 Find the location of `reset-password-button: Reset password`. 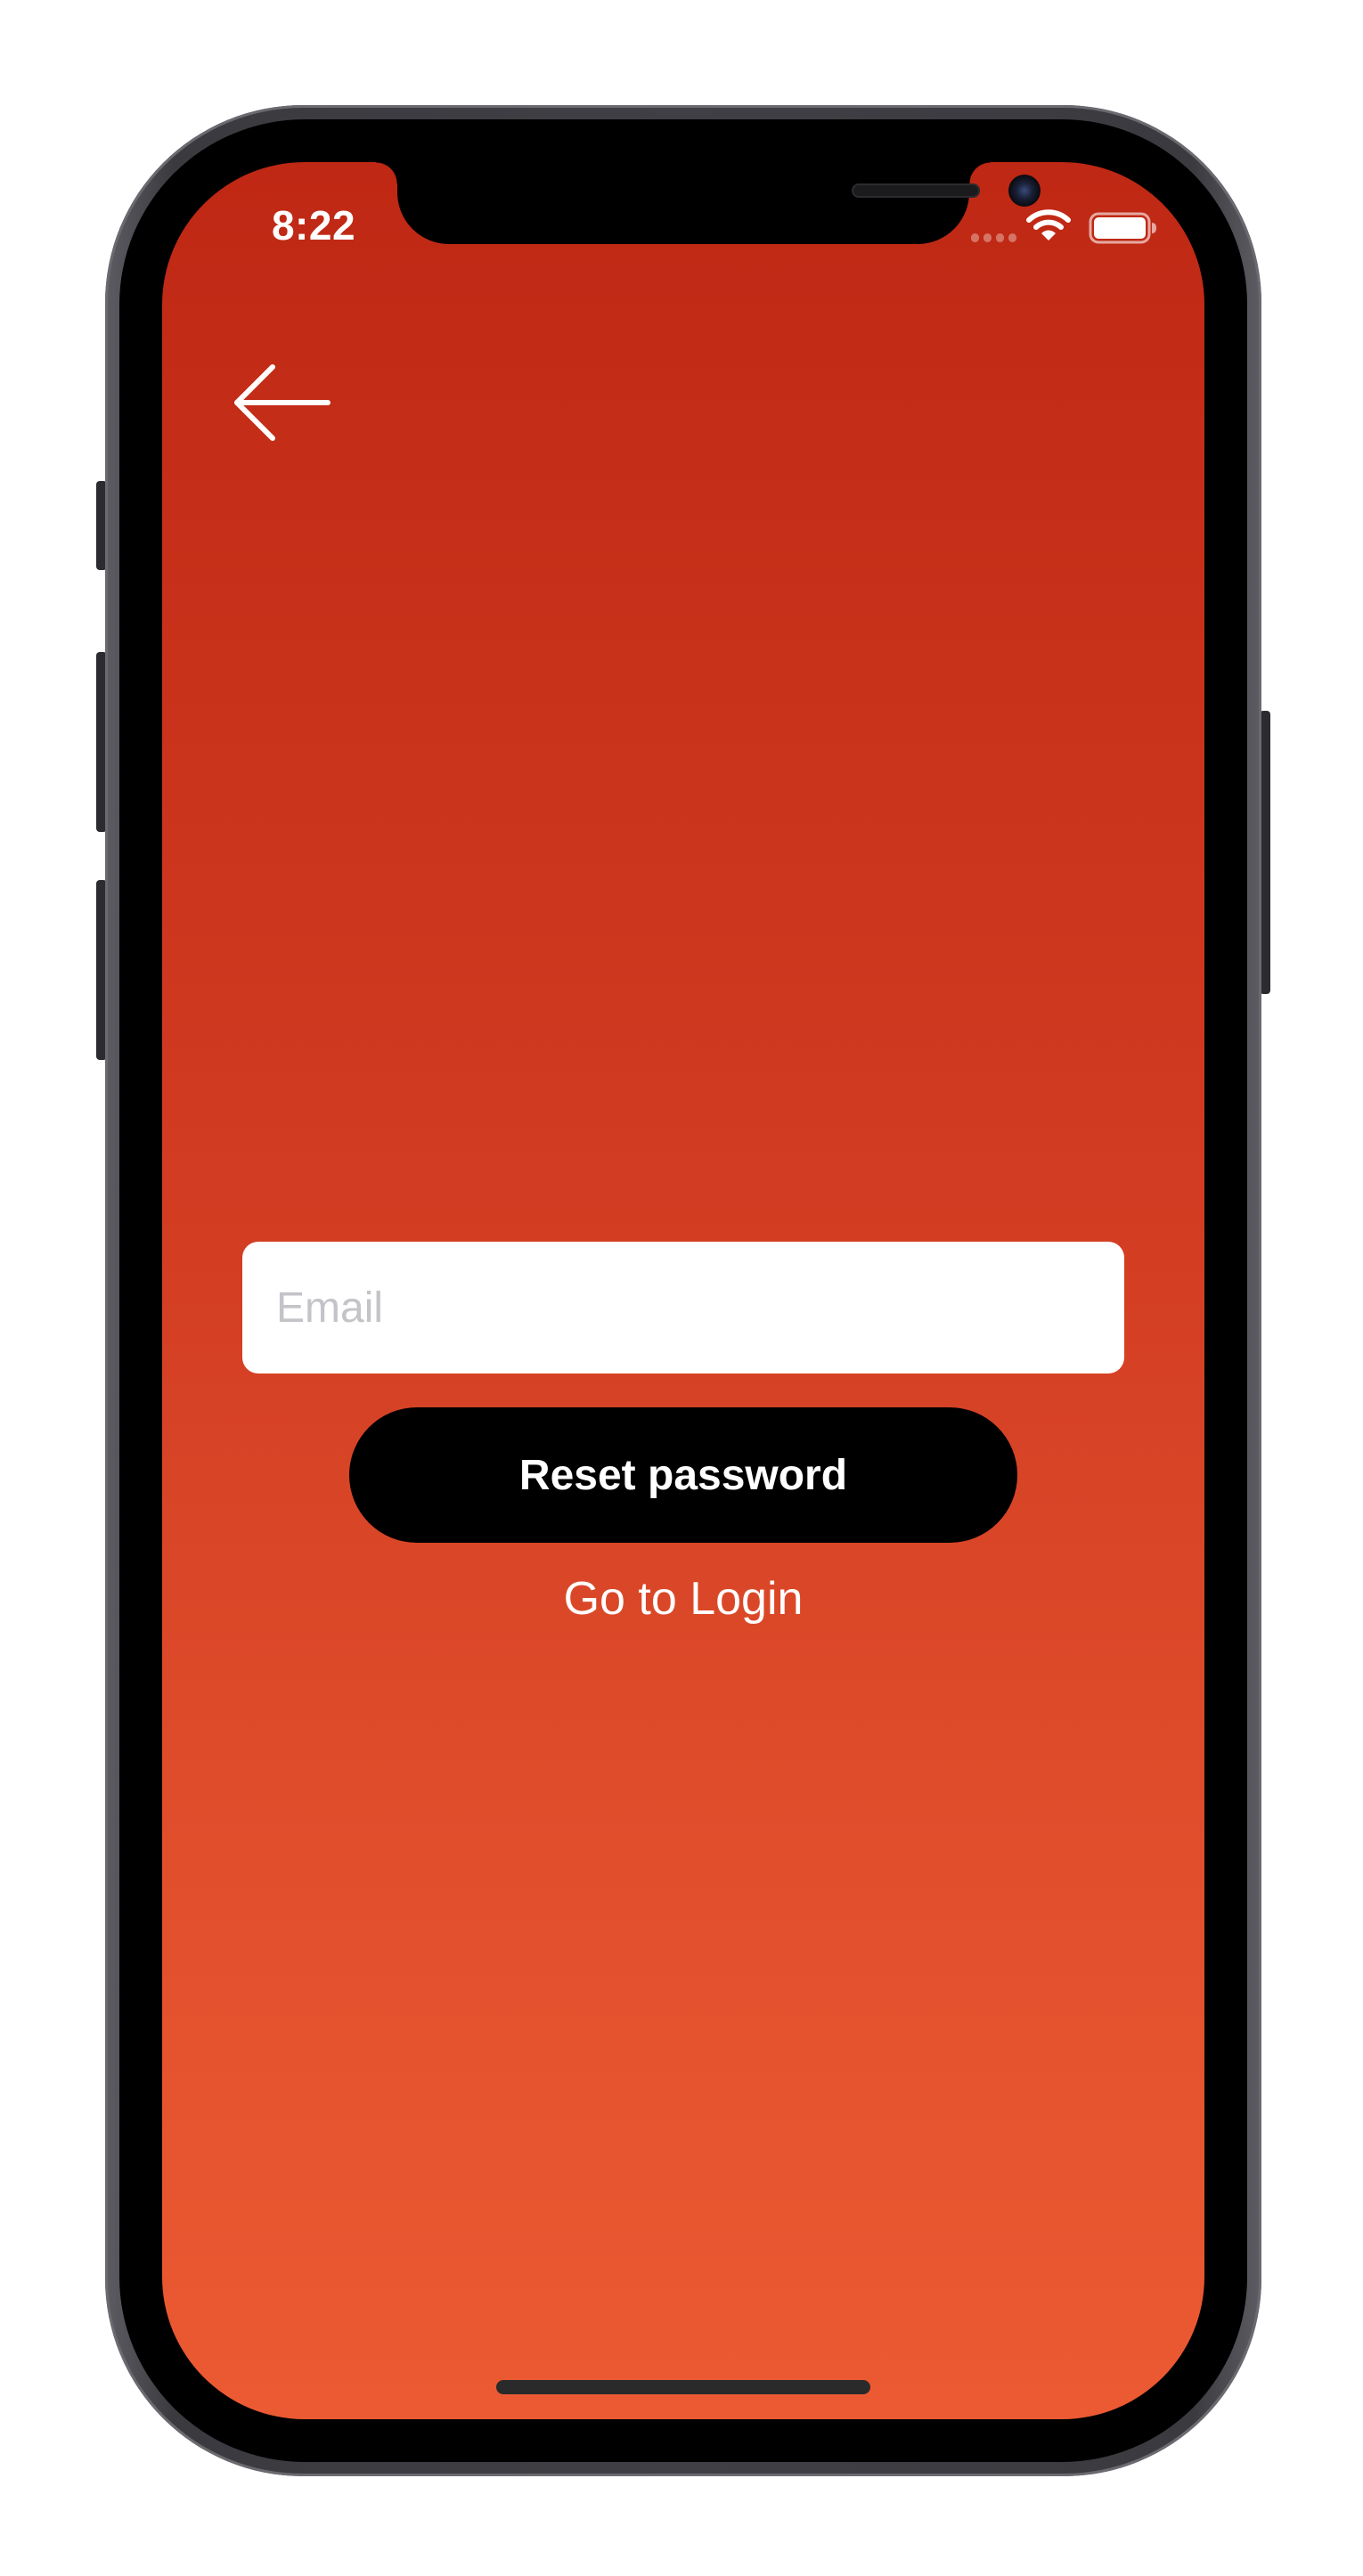

reset-password-button: Reset password is located at coordinates (683, 1475).